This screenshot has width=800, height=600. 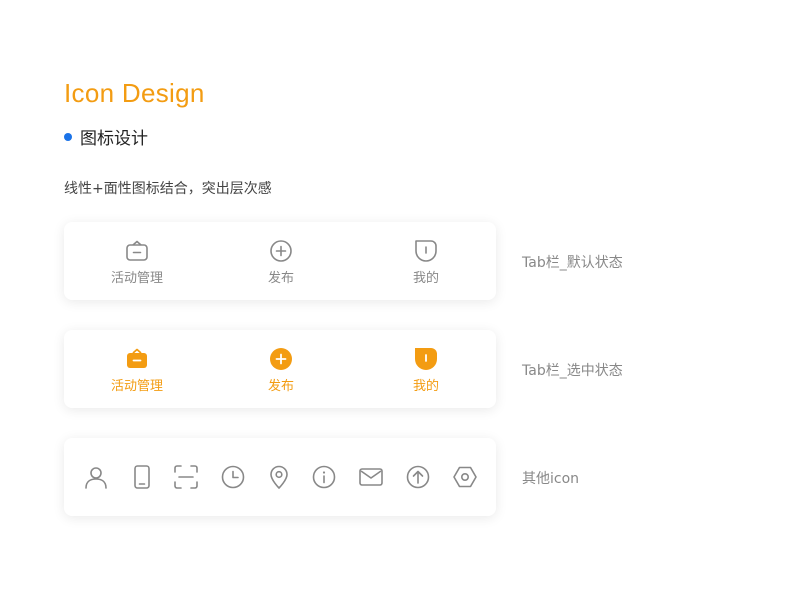 What do you see at coordinates (186, 477) in the screenshot?
I see `scan-icon` at bounding box center [186, 477].